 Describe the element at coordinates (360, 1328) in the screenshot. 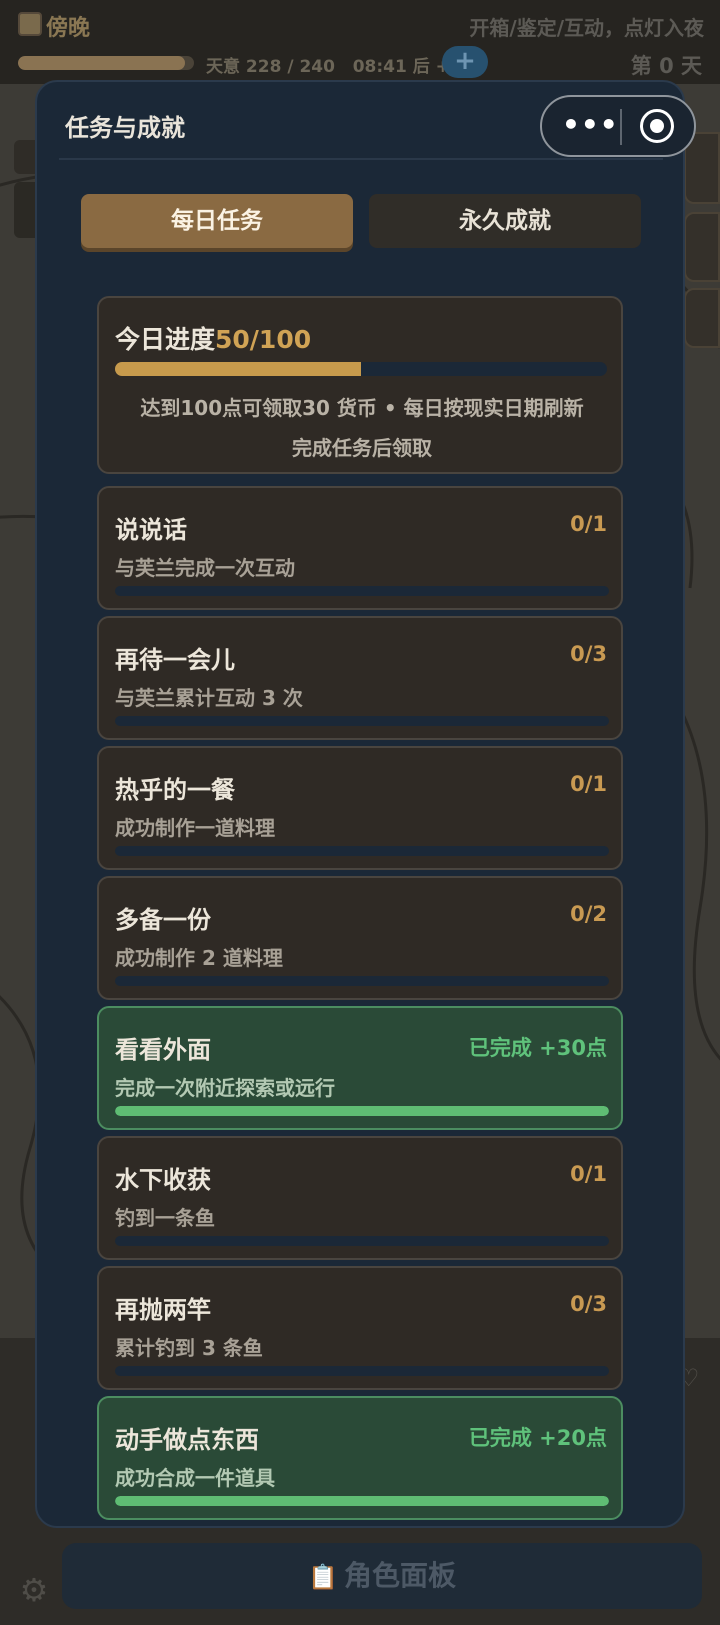

I see `task-card: 再抛两竿 0/3 累计钓到 3 条鱼` at that location.